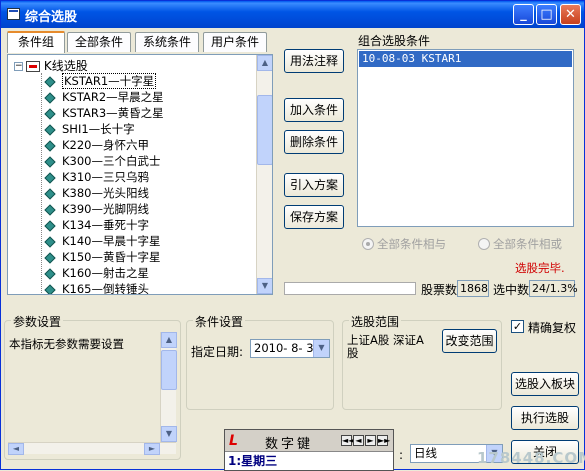  Describe the element at coordinates (104, 113) in the screenshot. I see `tree-item: KSTAR3—黄昏之星` at that location.